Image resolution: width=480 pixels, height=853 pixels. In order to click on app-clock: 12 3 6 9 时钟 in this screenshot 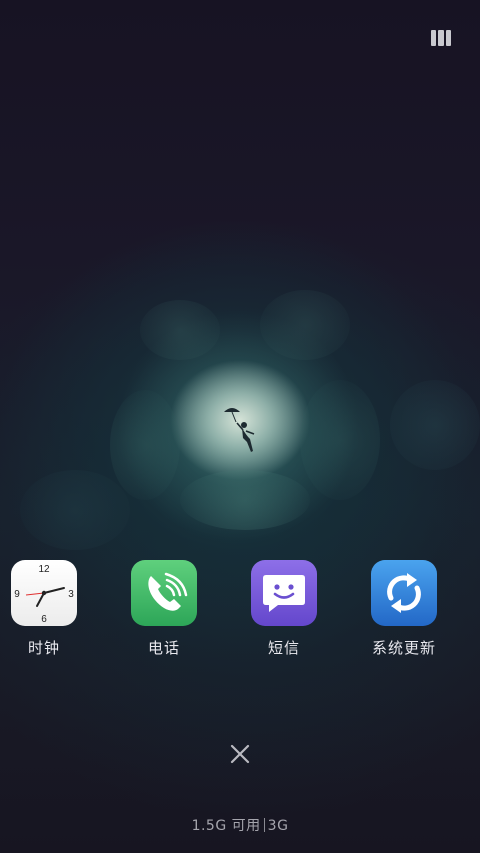, I will do `click(47, 609)`.